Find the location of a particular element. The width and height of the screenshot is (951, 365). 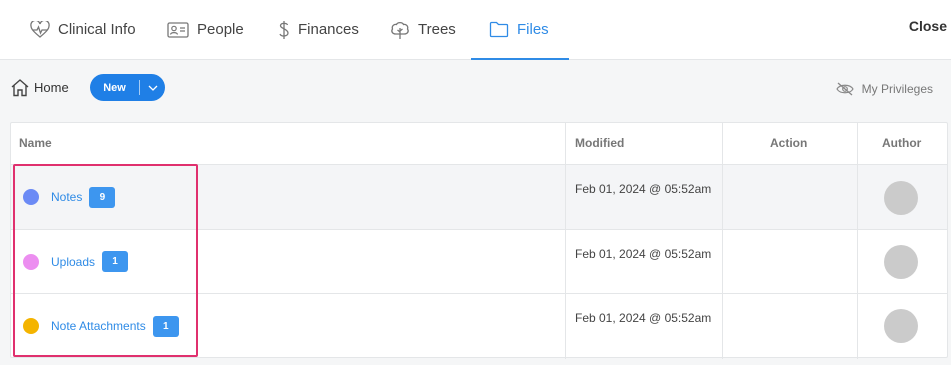

chevron-down-icon is located at coordinates (152, 88).